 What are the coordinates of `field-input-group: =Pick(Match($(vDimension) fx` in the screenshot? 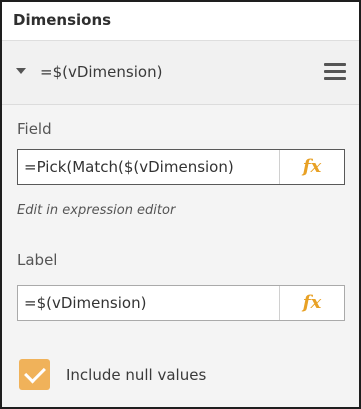 It's located at (181, 167).